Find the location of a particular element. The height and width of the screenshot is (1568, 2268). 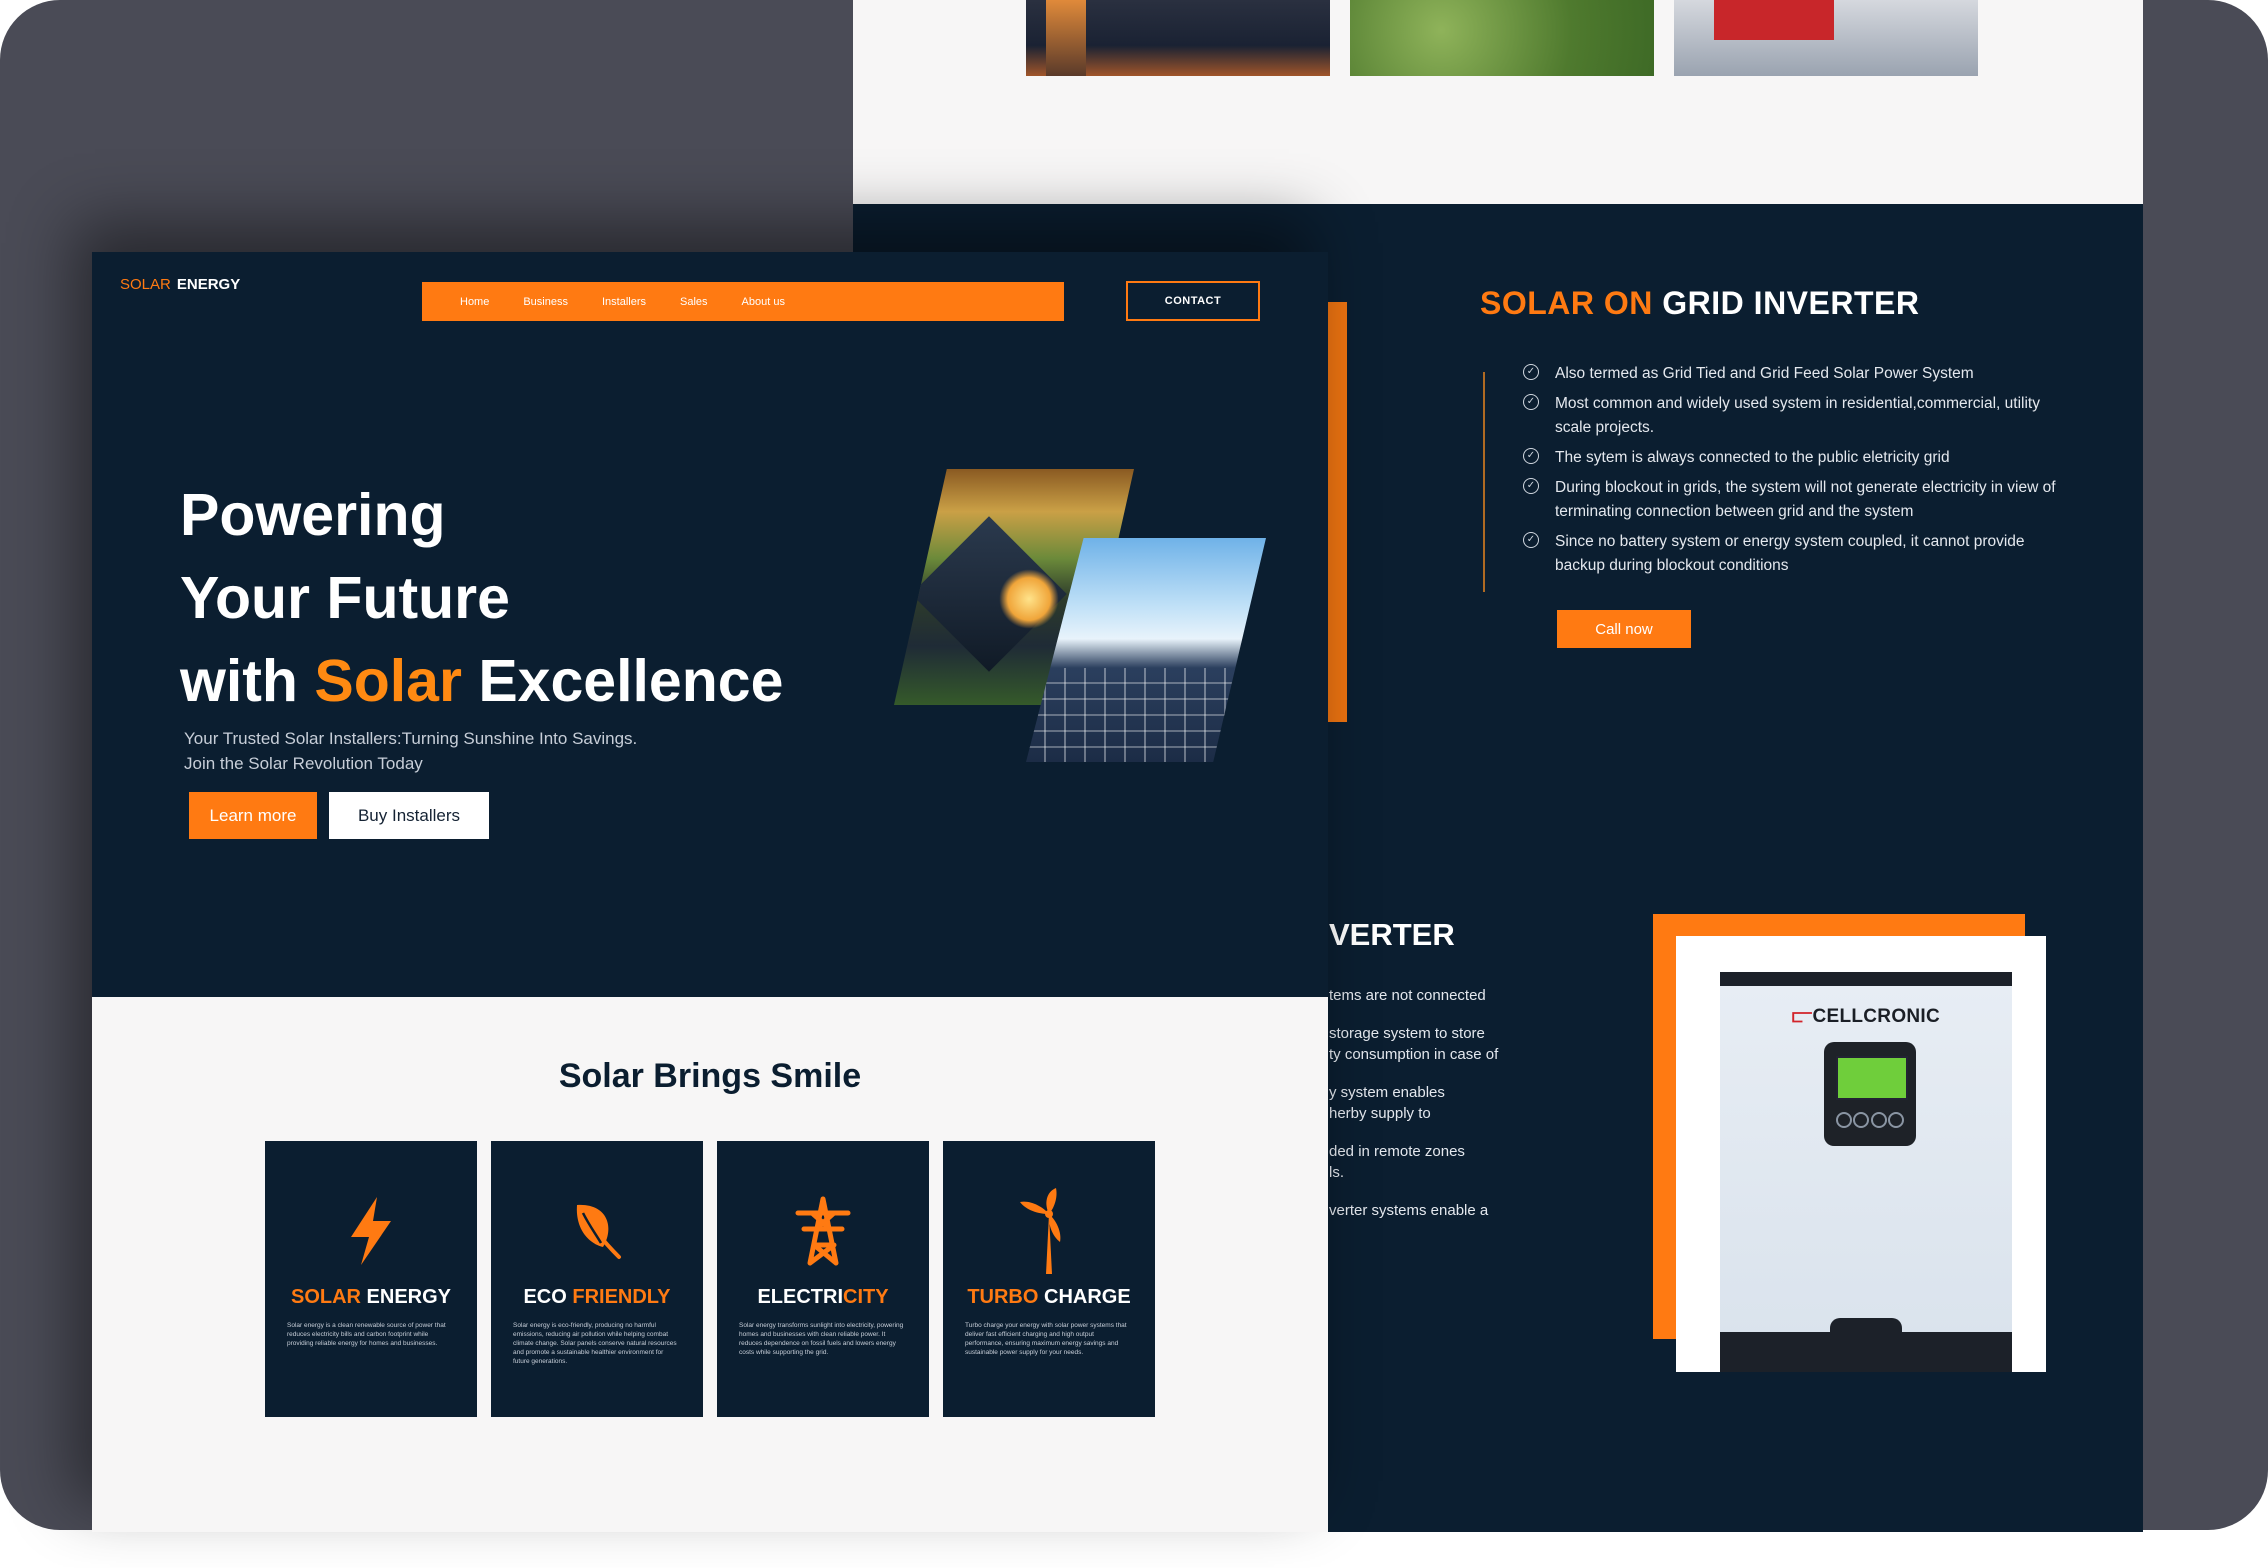

gallery-image-plants is located at coordinates (1502, 38).